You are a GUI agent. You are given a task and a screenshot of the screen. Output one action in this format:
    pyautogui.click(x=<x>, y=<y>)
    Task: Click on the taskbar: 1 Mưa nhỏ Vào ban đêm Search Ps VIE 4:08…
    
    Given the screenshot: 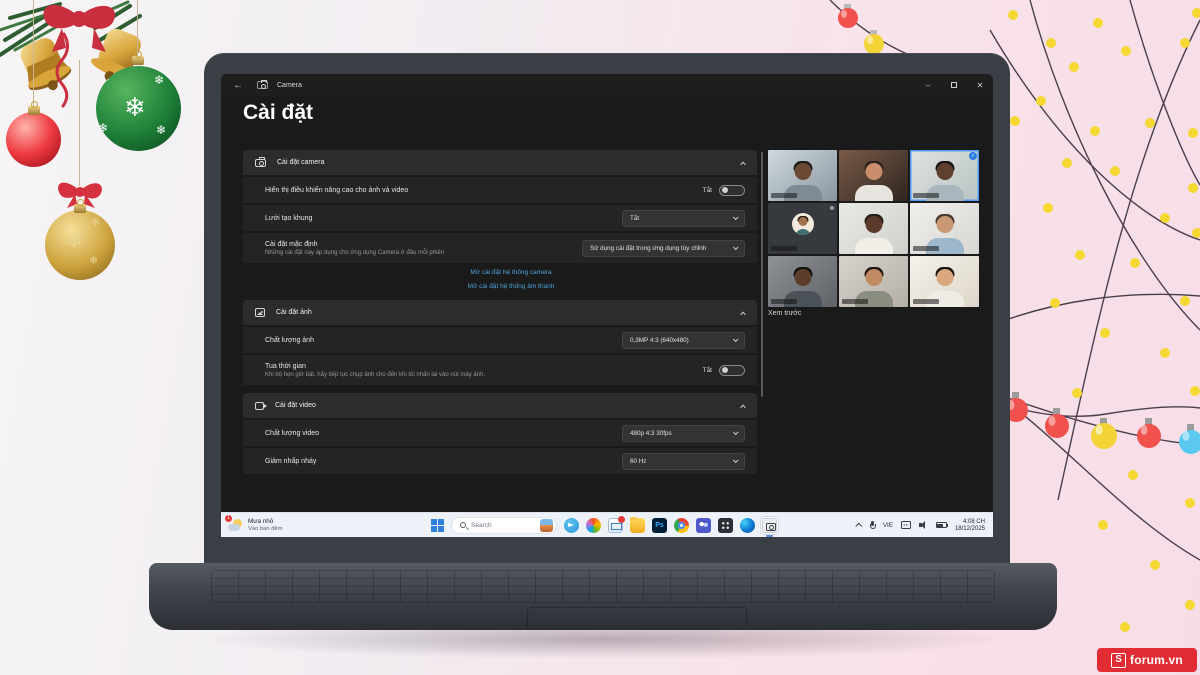 What is the action you would take?
    pyautogui.click(x=607, y=524)
    